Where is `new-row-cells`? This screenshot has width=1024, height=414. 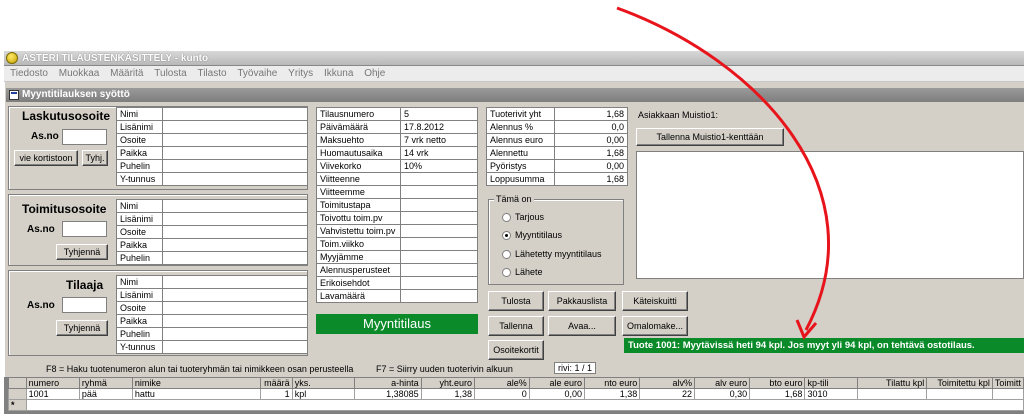
new-row-cells is located at coordinates (524, 405).